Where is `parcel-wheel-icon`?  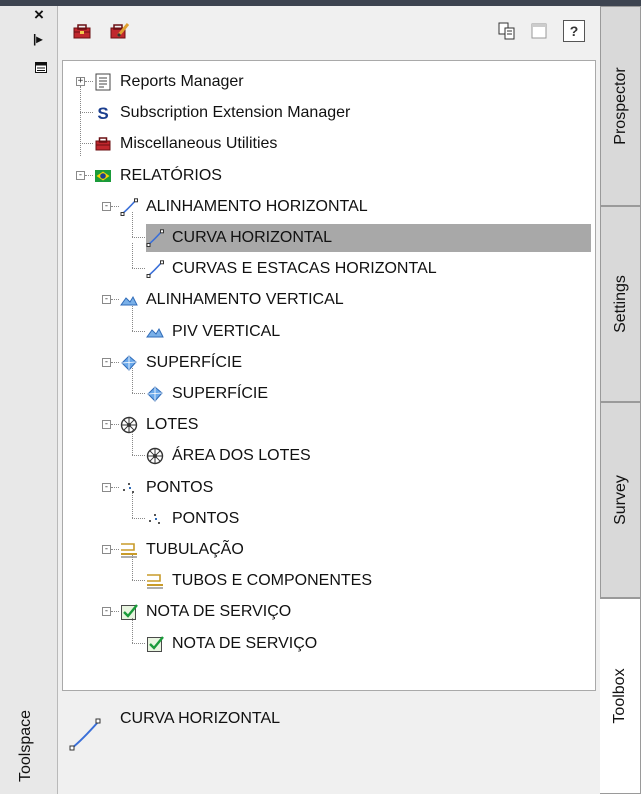
parcel-wheel-icon is located at coordinates (155, 456).